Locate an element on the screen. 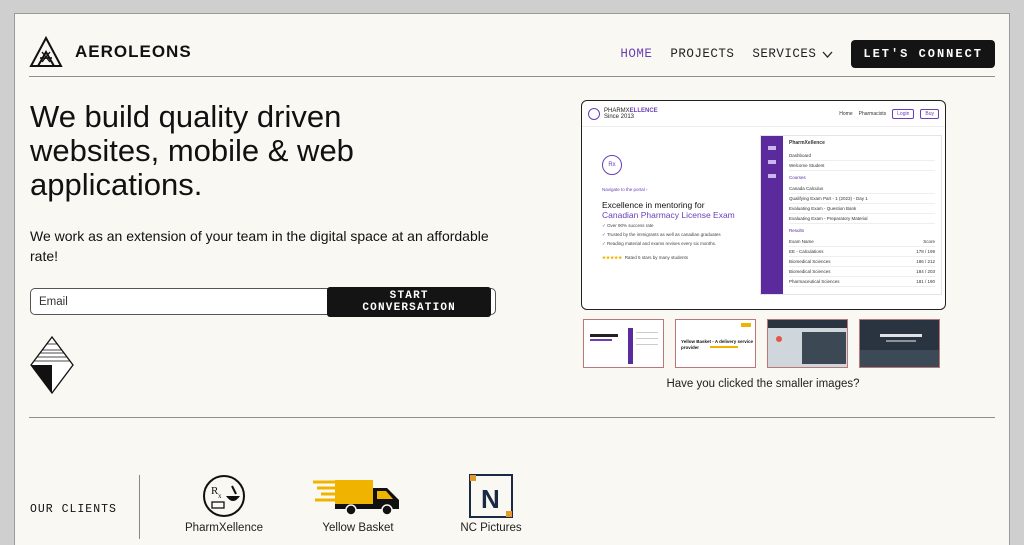 This screenshot has width=1024, height=545. svg-text: x is located at coordinates (220, 496).